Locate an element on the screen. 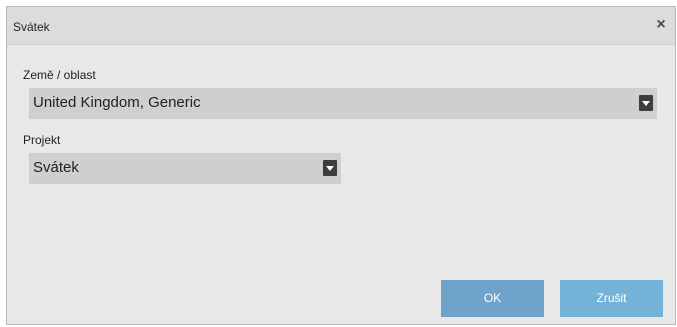 The width and height of the screenshot is (677, 327). country-select-value: United Kingdom, Generic is located at coordinates (117, 102).